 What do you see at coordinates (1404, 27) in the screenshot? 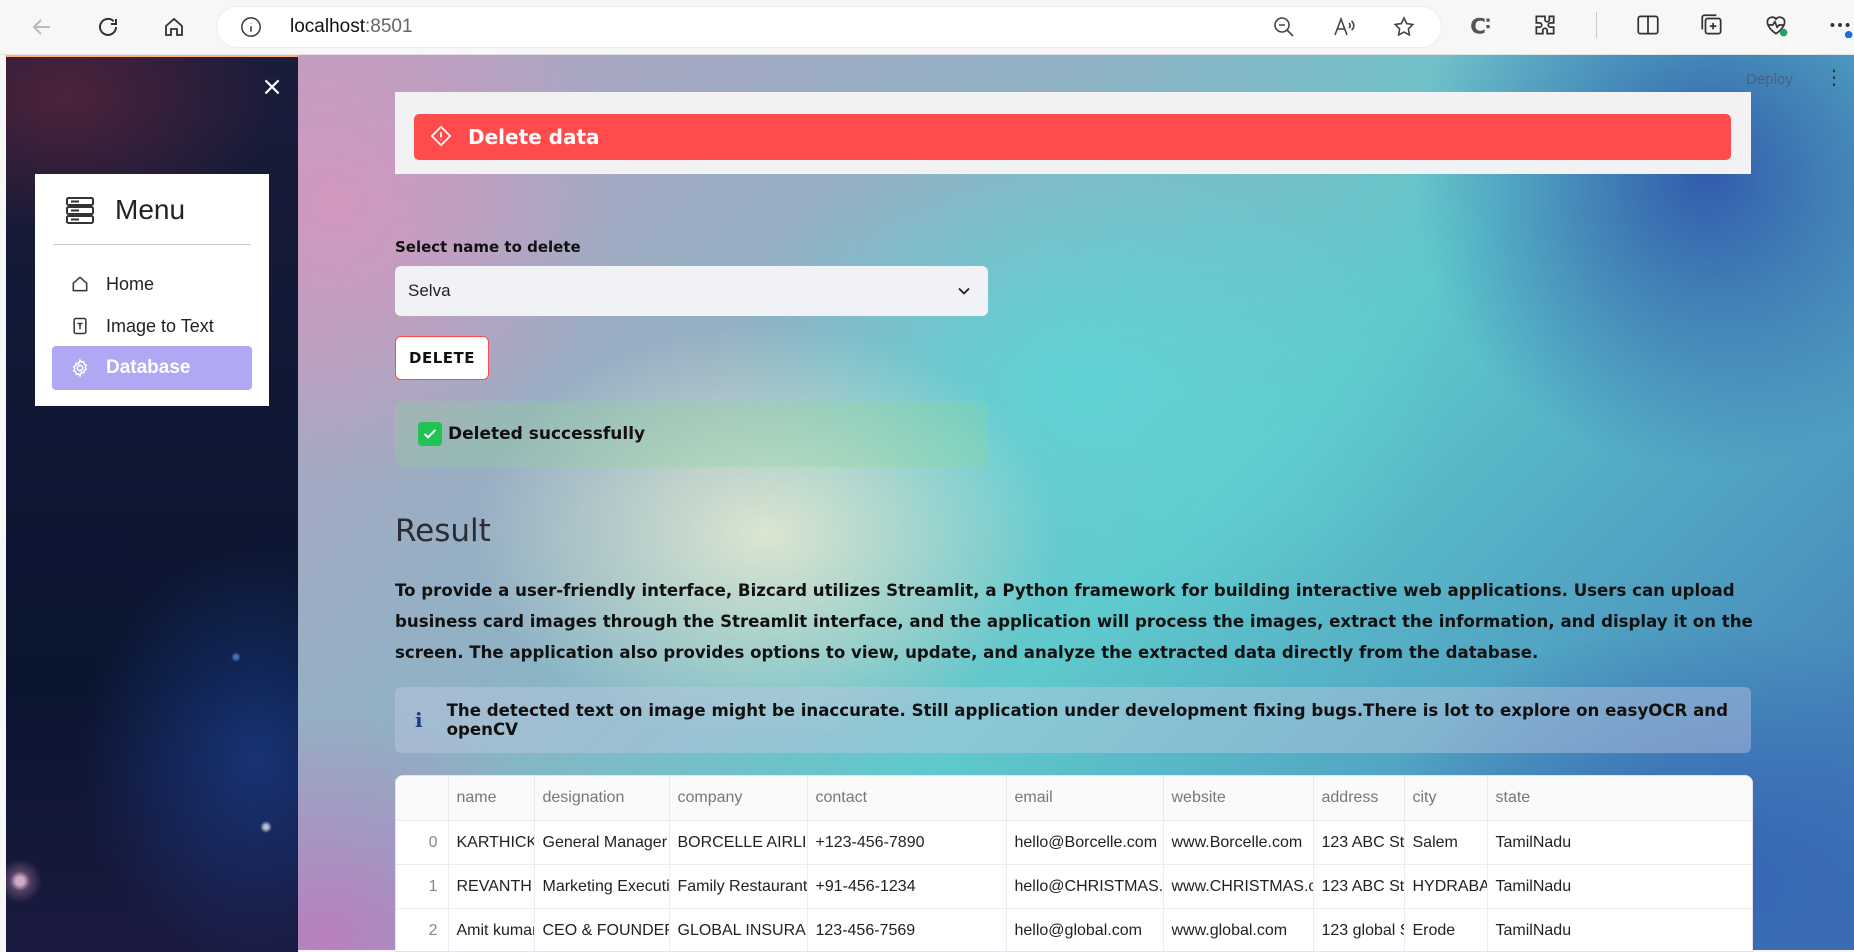
I see `favorite-star-icon` at bounding box center [1404, 27].